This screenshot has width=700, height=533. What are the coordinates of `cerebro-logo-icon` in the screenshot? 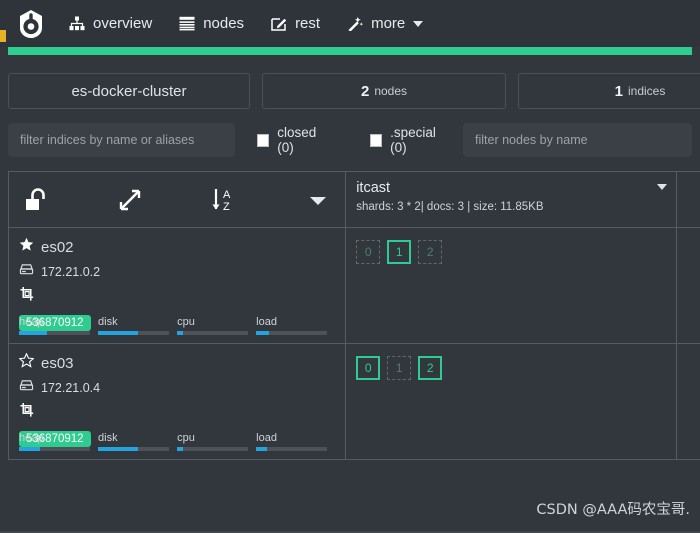 It's located at (31, 24).